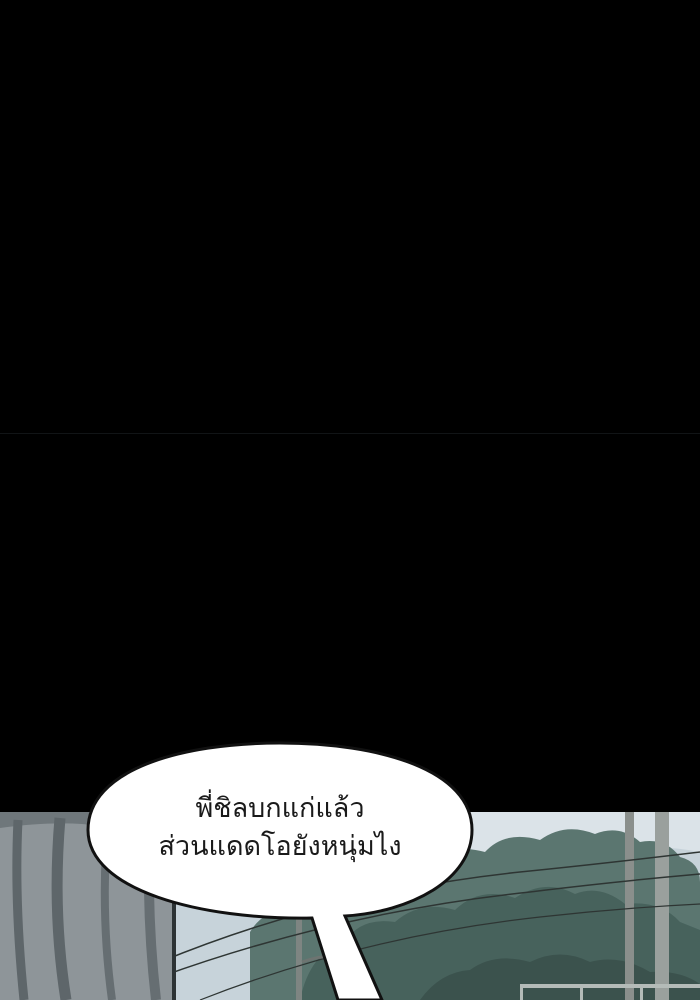 This screenshot has height=1000, width=700. What do you see at coordinates (280, 808) in the screenshot?
I see `speech-line-1: พี่ชิลบกแก่แล้ว` at bounding box center [280, 808].